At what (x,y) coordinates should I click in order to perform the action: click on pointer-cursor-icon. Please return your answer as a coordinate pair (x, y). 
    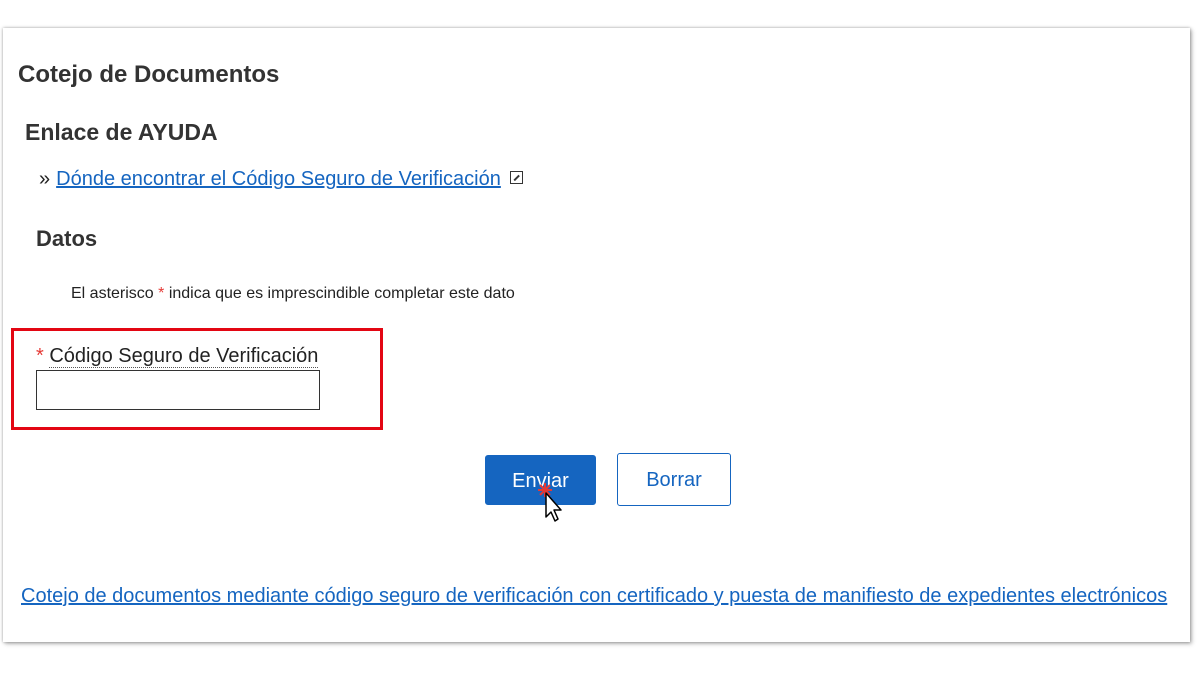
    Looking at the image, I should click on (550, 502).